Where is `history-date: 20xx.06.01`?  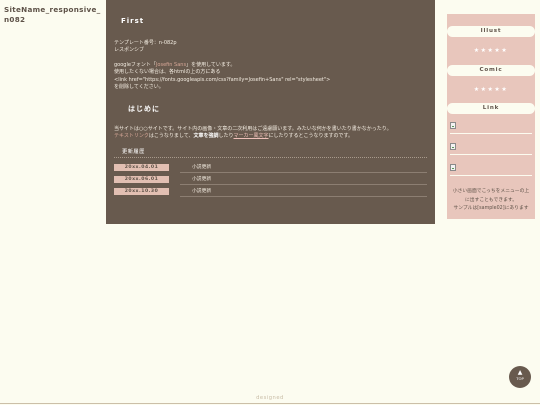
history-date: 20xx.06.01 is located at coordinates (141, 179).